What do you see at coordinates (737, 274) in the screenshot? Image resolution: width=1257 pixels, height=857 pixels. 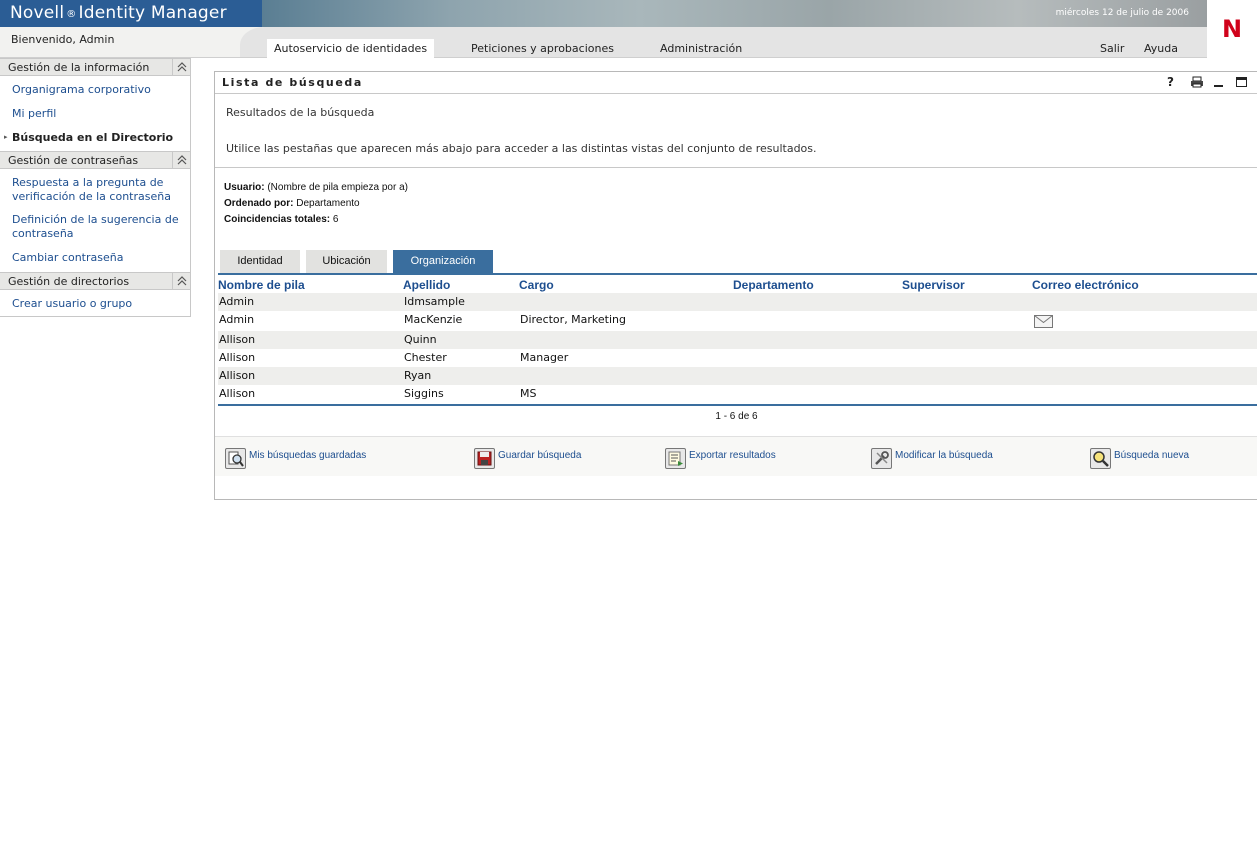 I see `tab-underline` at bounding box center [737, 274].